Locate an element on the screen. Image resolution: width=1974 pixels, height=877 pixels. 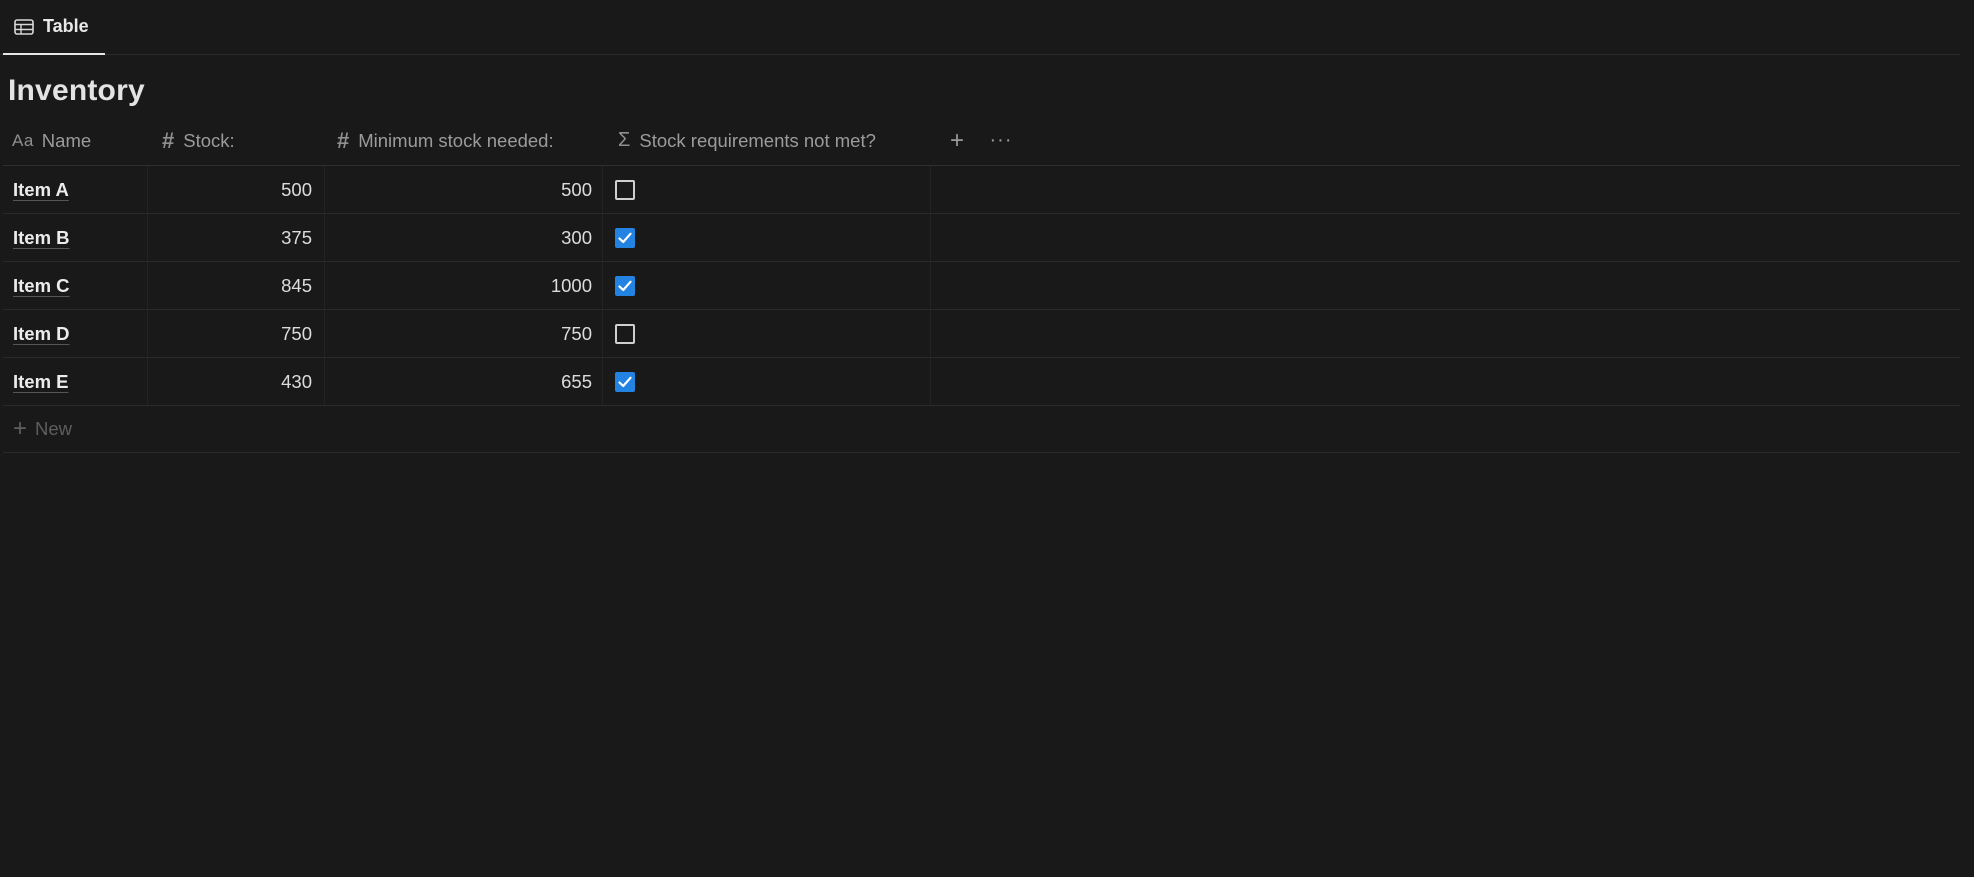
table-row: Item C 845 1000 is located at coordinates (981, 286).